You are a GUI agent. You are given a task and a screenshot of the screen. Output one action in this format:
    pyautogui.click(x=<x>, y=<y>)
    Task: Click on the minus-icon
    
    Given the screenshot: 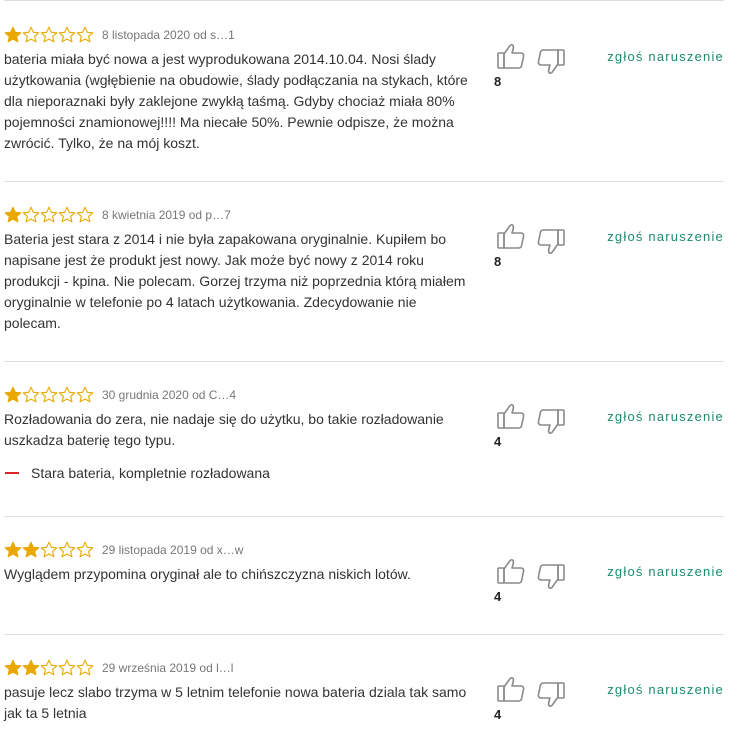 What is the action you would take?
    pyautogui.click(x=12, y=473)
    